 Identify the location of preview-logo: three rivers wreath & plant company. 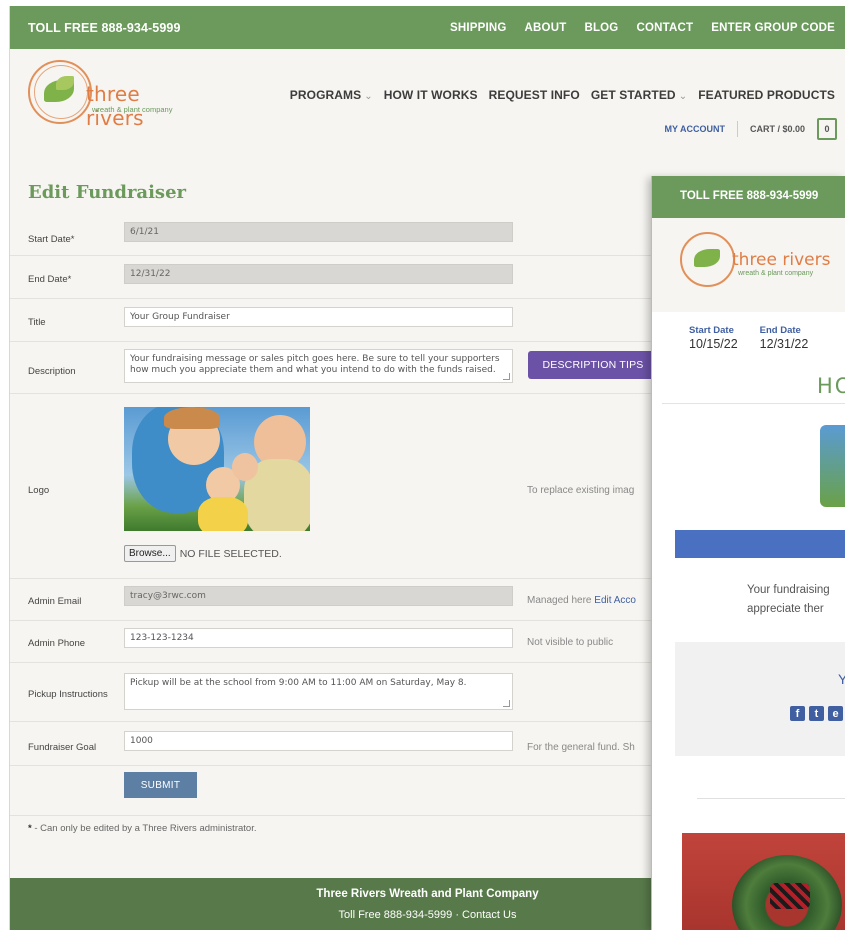
(760, 260).